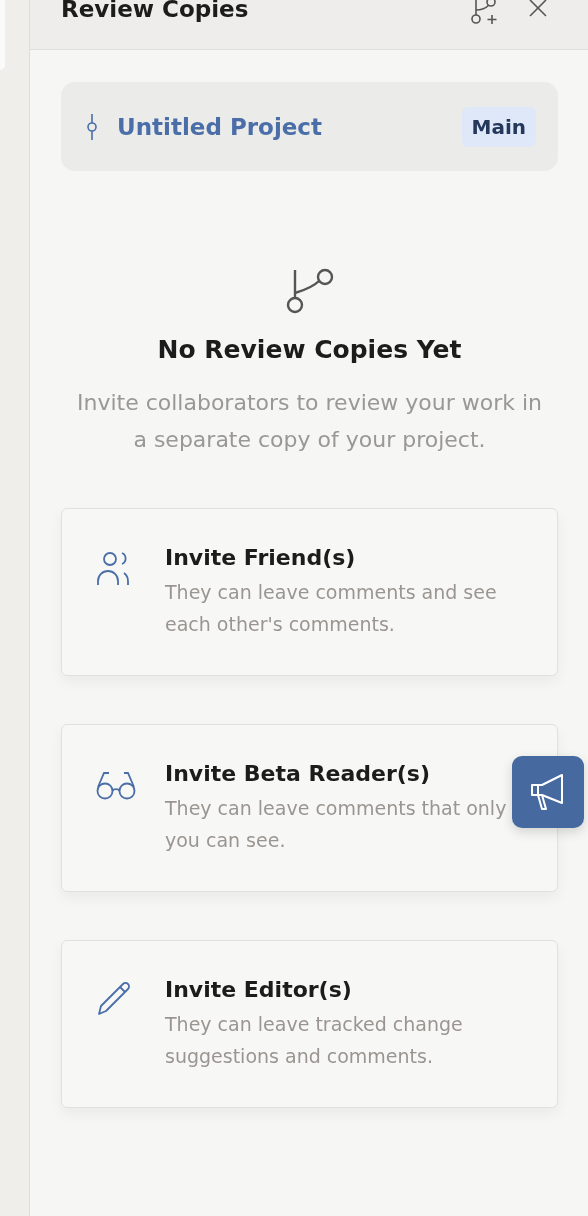  I want to click on invite-option-card: Invite Editor(s) They can leave tracked change suggestions and comments., so click(309, 1024).